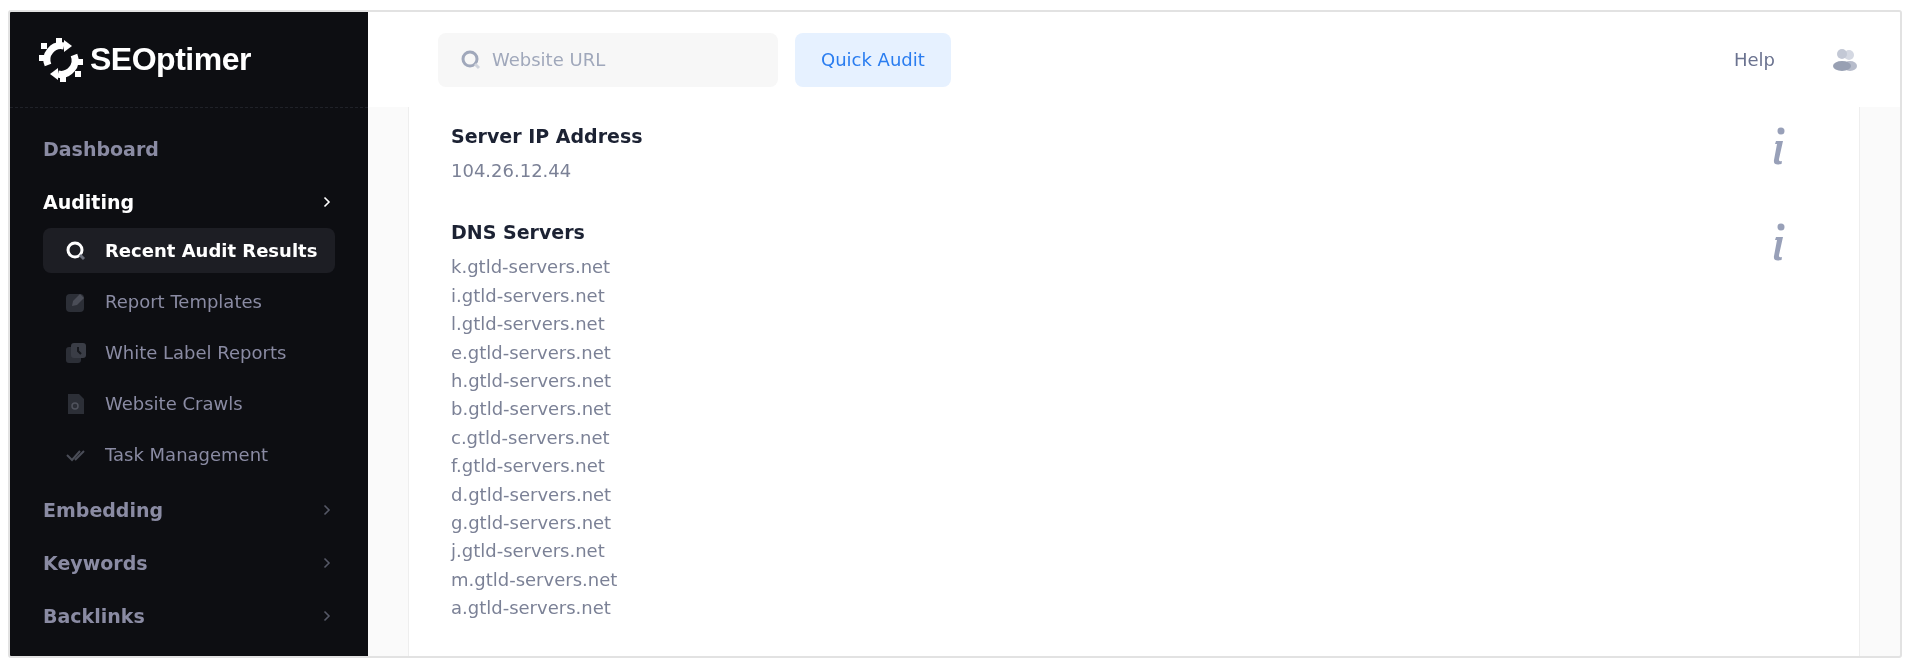  What do you see at coordinates (528, 466) in the screenshot?
I see `value-text: f.gtld-servers.net` at bounding box center [528, 466].